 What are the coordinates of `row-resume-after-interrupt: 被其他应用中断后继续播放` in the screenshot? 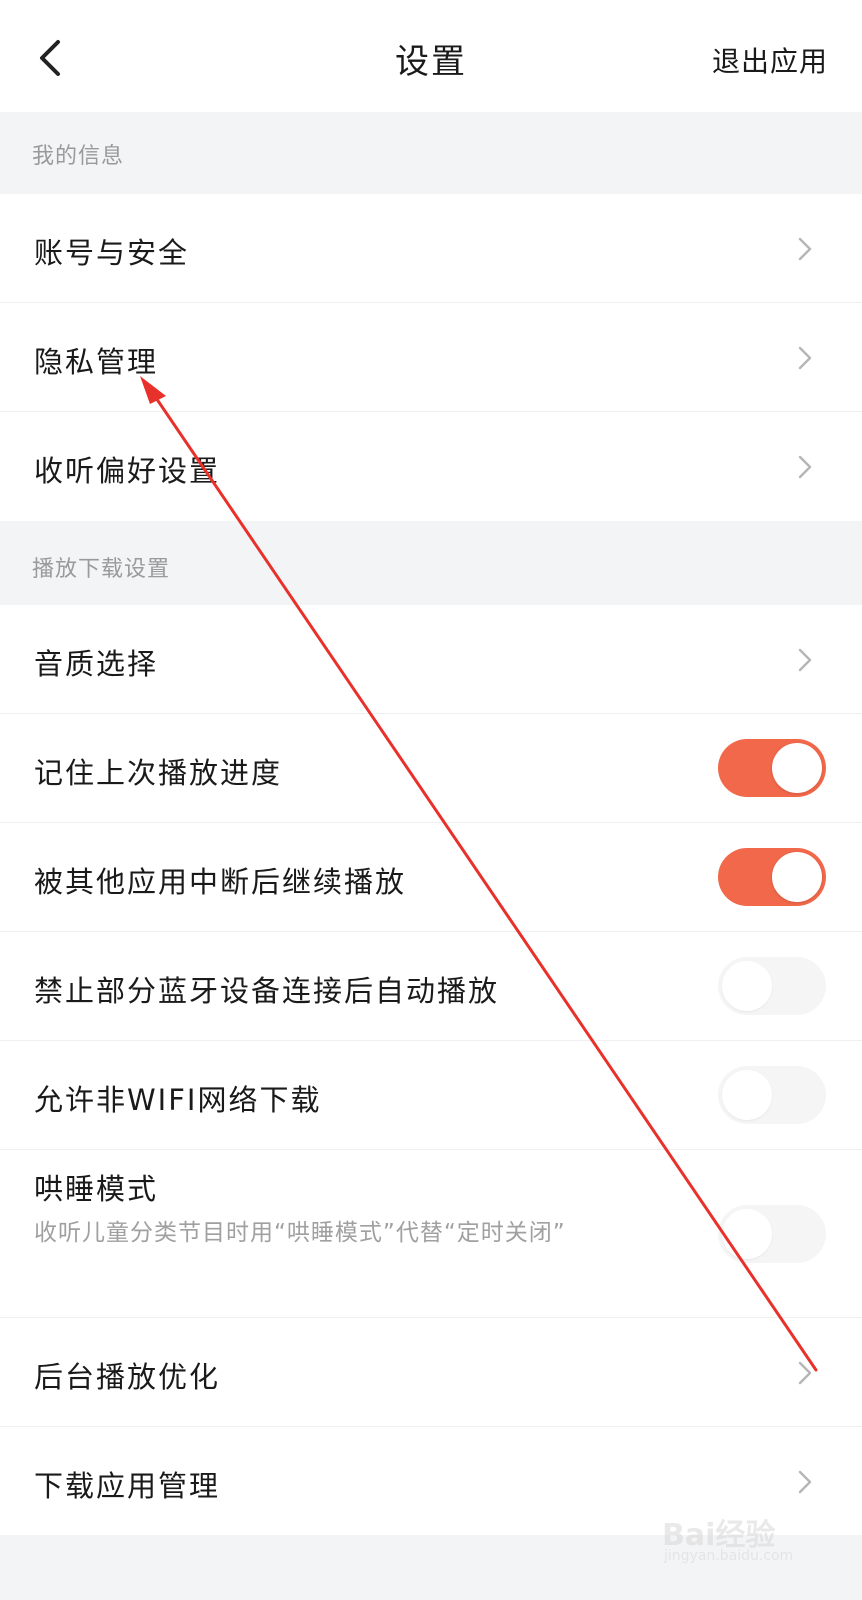 It's located at (431, 877).